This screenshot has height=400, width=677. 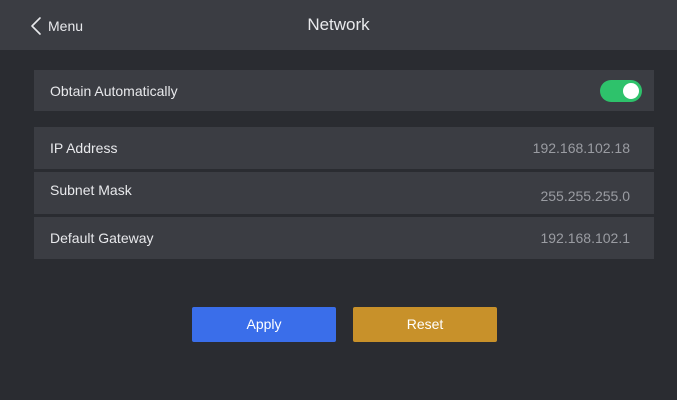 What do you see at coordinates (585, 196) in the screenshot?
I see `subnet-mask-value: 255.255.255.0` at bounding box center [585, 196].